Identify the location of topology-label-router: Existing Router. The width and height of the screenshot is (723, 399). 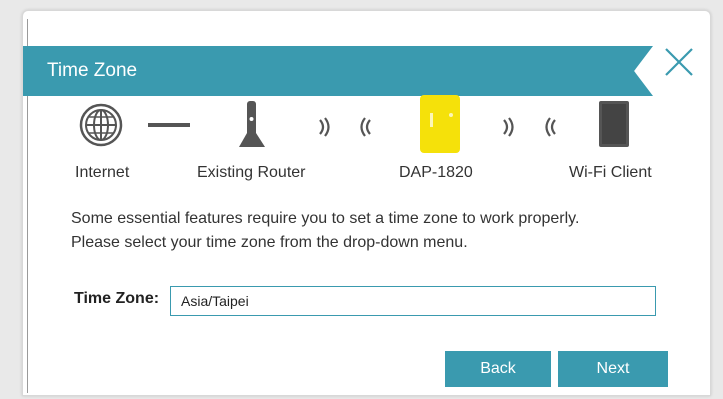
(251, 172).